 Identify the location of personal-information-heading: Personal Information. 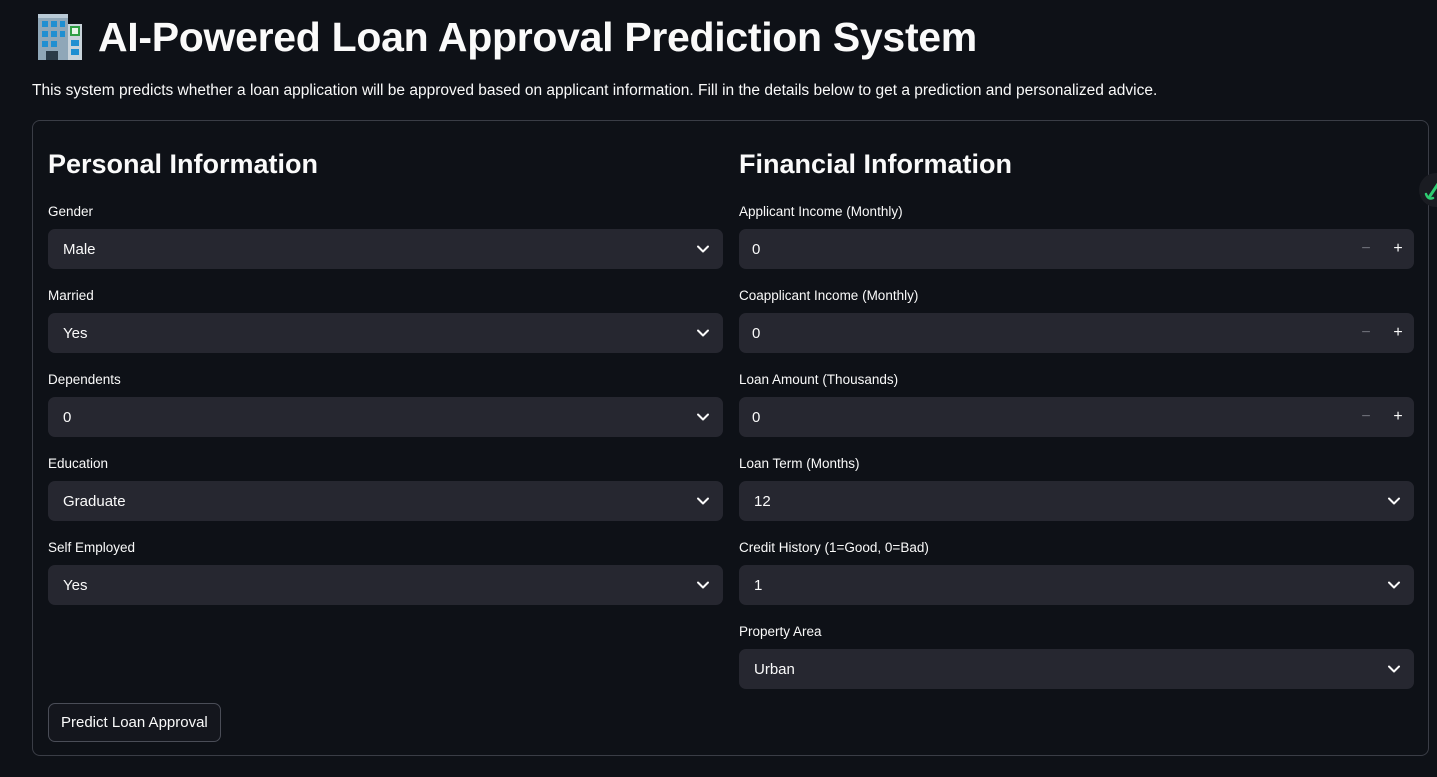
(183, 164).